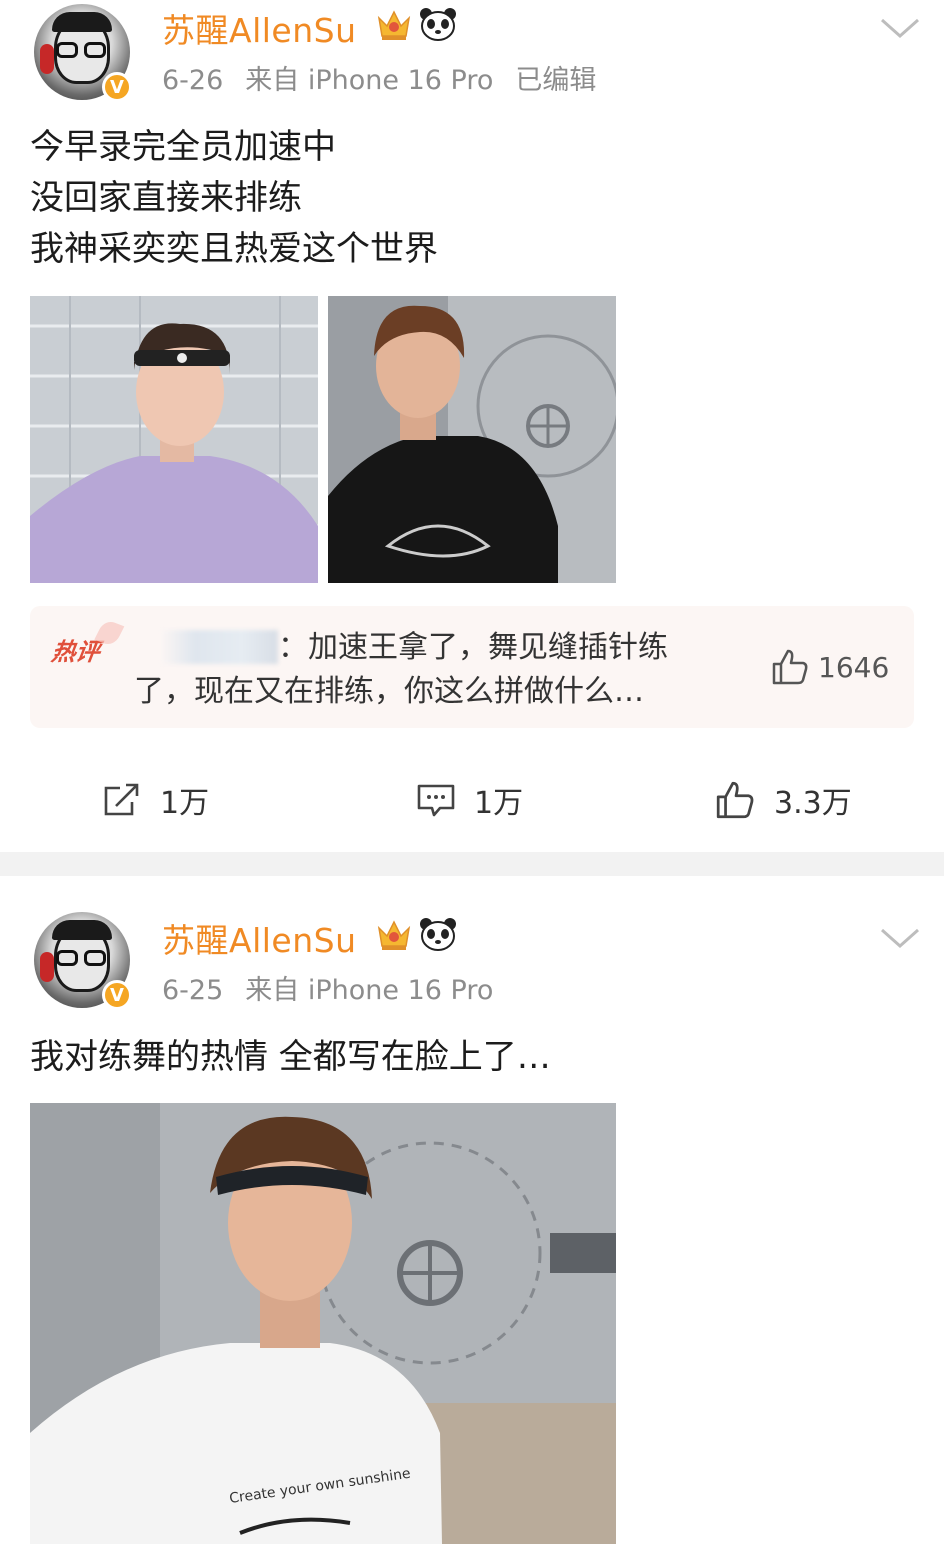 The width and height of the screenshot is (944, 1544). I want to click on repost-button: 1万, so click(155, 800).